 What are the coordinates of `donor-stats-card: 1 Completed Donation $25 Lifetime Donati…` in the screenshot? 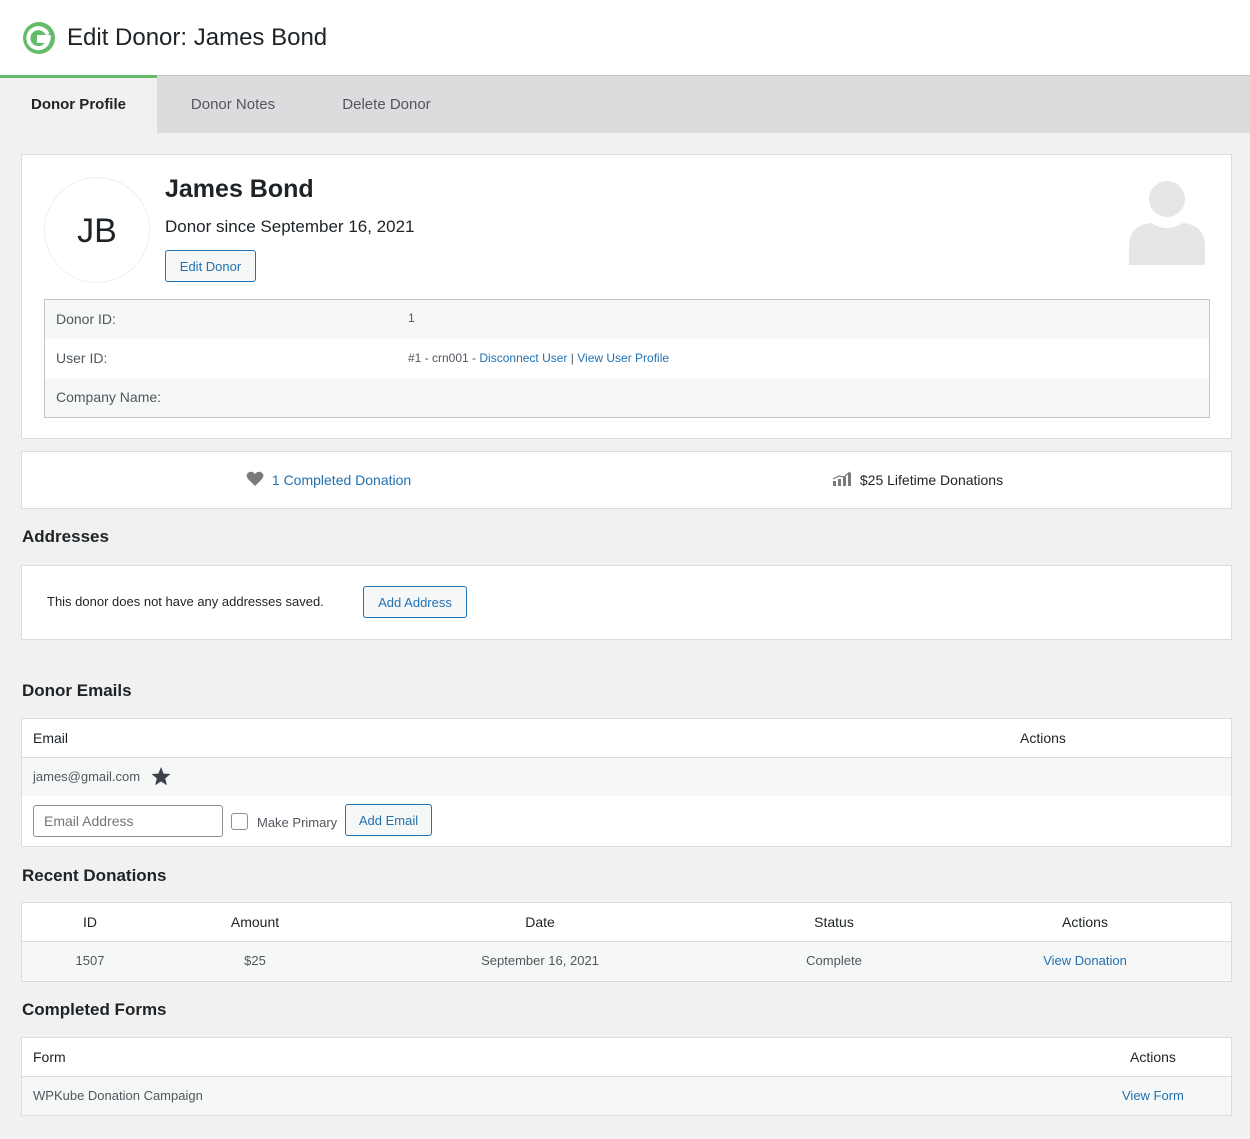 It's located at (626, 480).